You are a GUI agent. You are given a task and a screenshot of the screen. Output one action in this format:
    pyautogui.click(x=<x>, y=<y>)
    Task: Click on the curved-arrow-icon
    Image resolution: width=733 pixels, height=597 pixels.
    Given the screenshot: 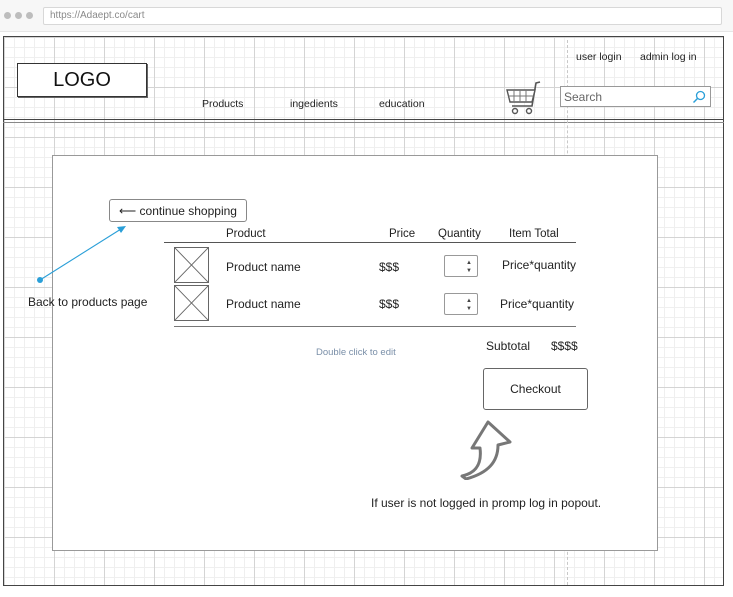 What is the action you would take?
    pyautogui.click(x=486, y=450)
    